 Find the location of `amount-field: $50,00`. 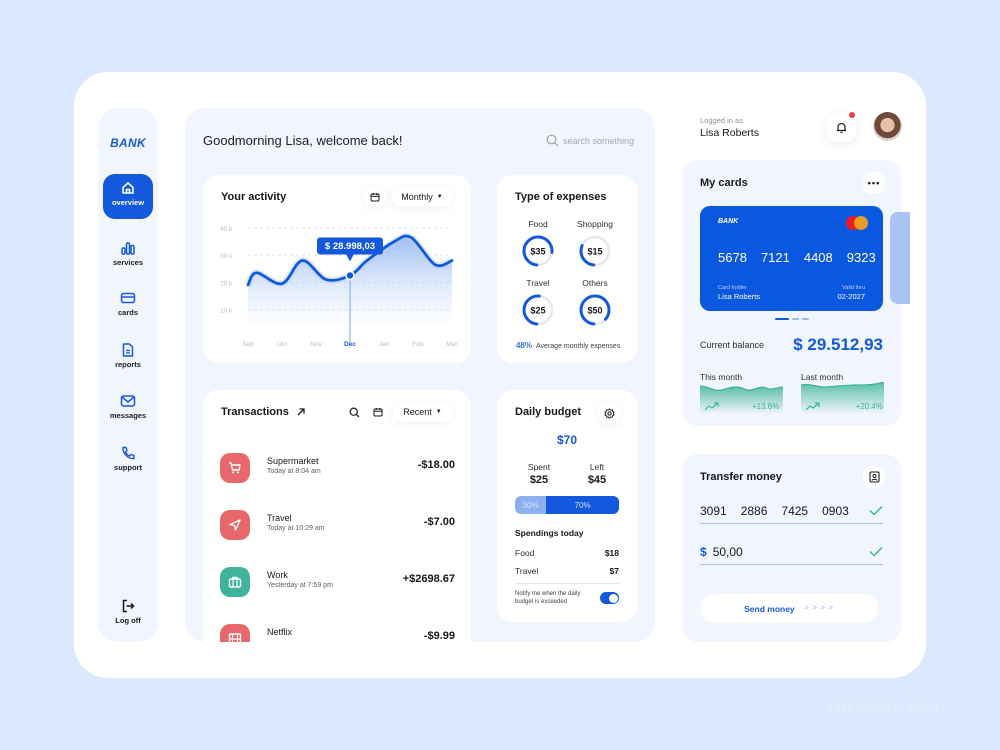

amount-field: $50,00 is located at coordinates (791, 552).